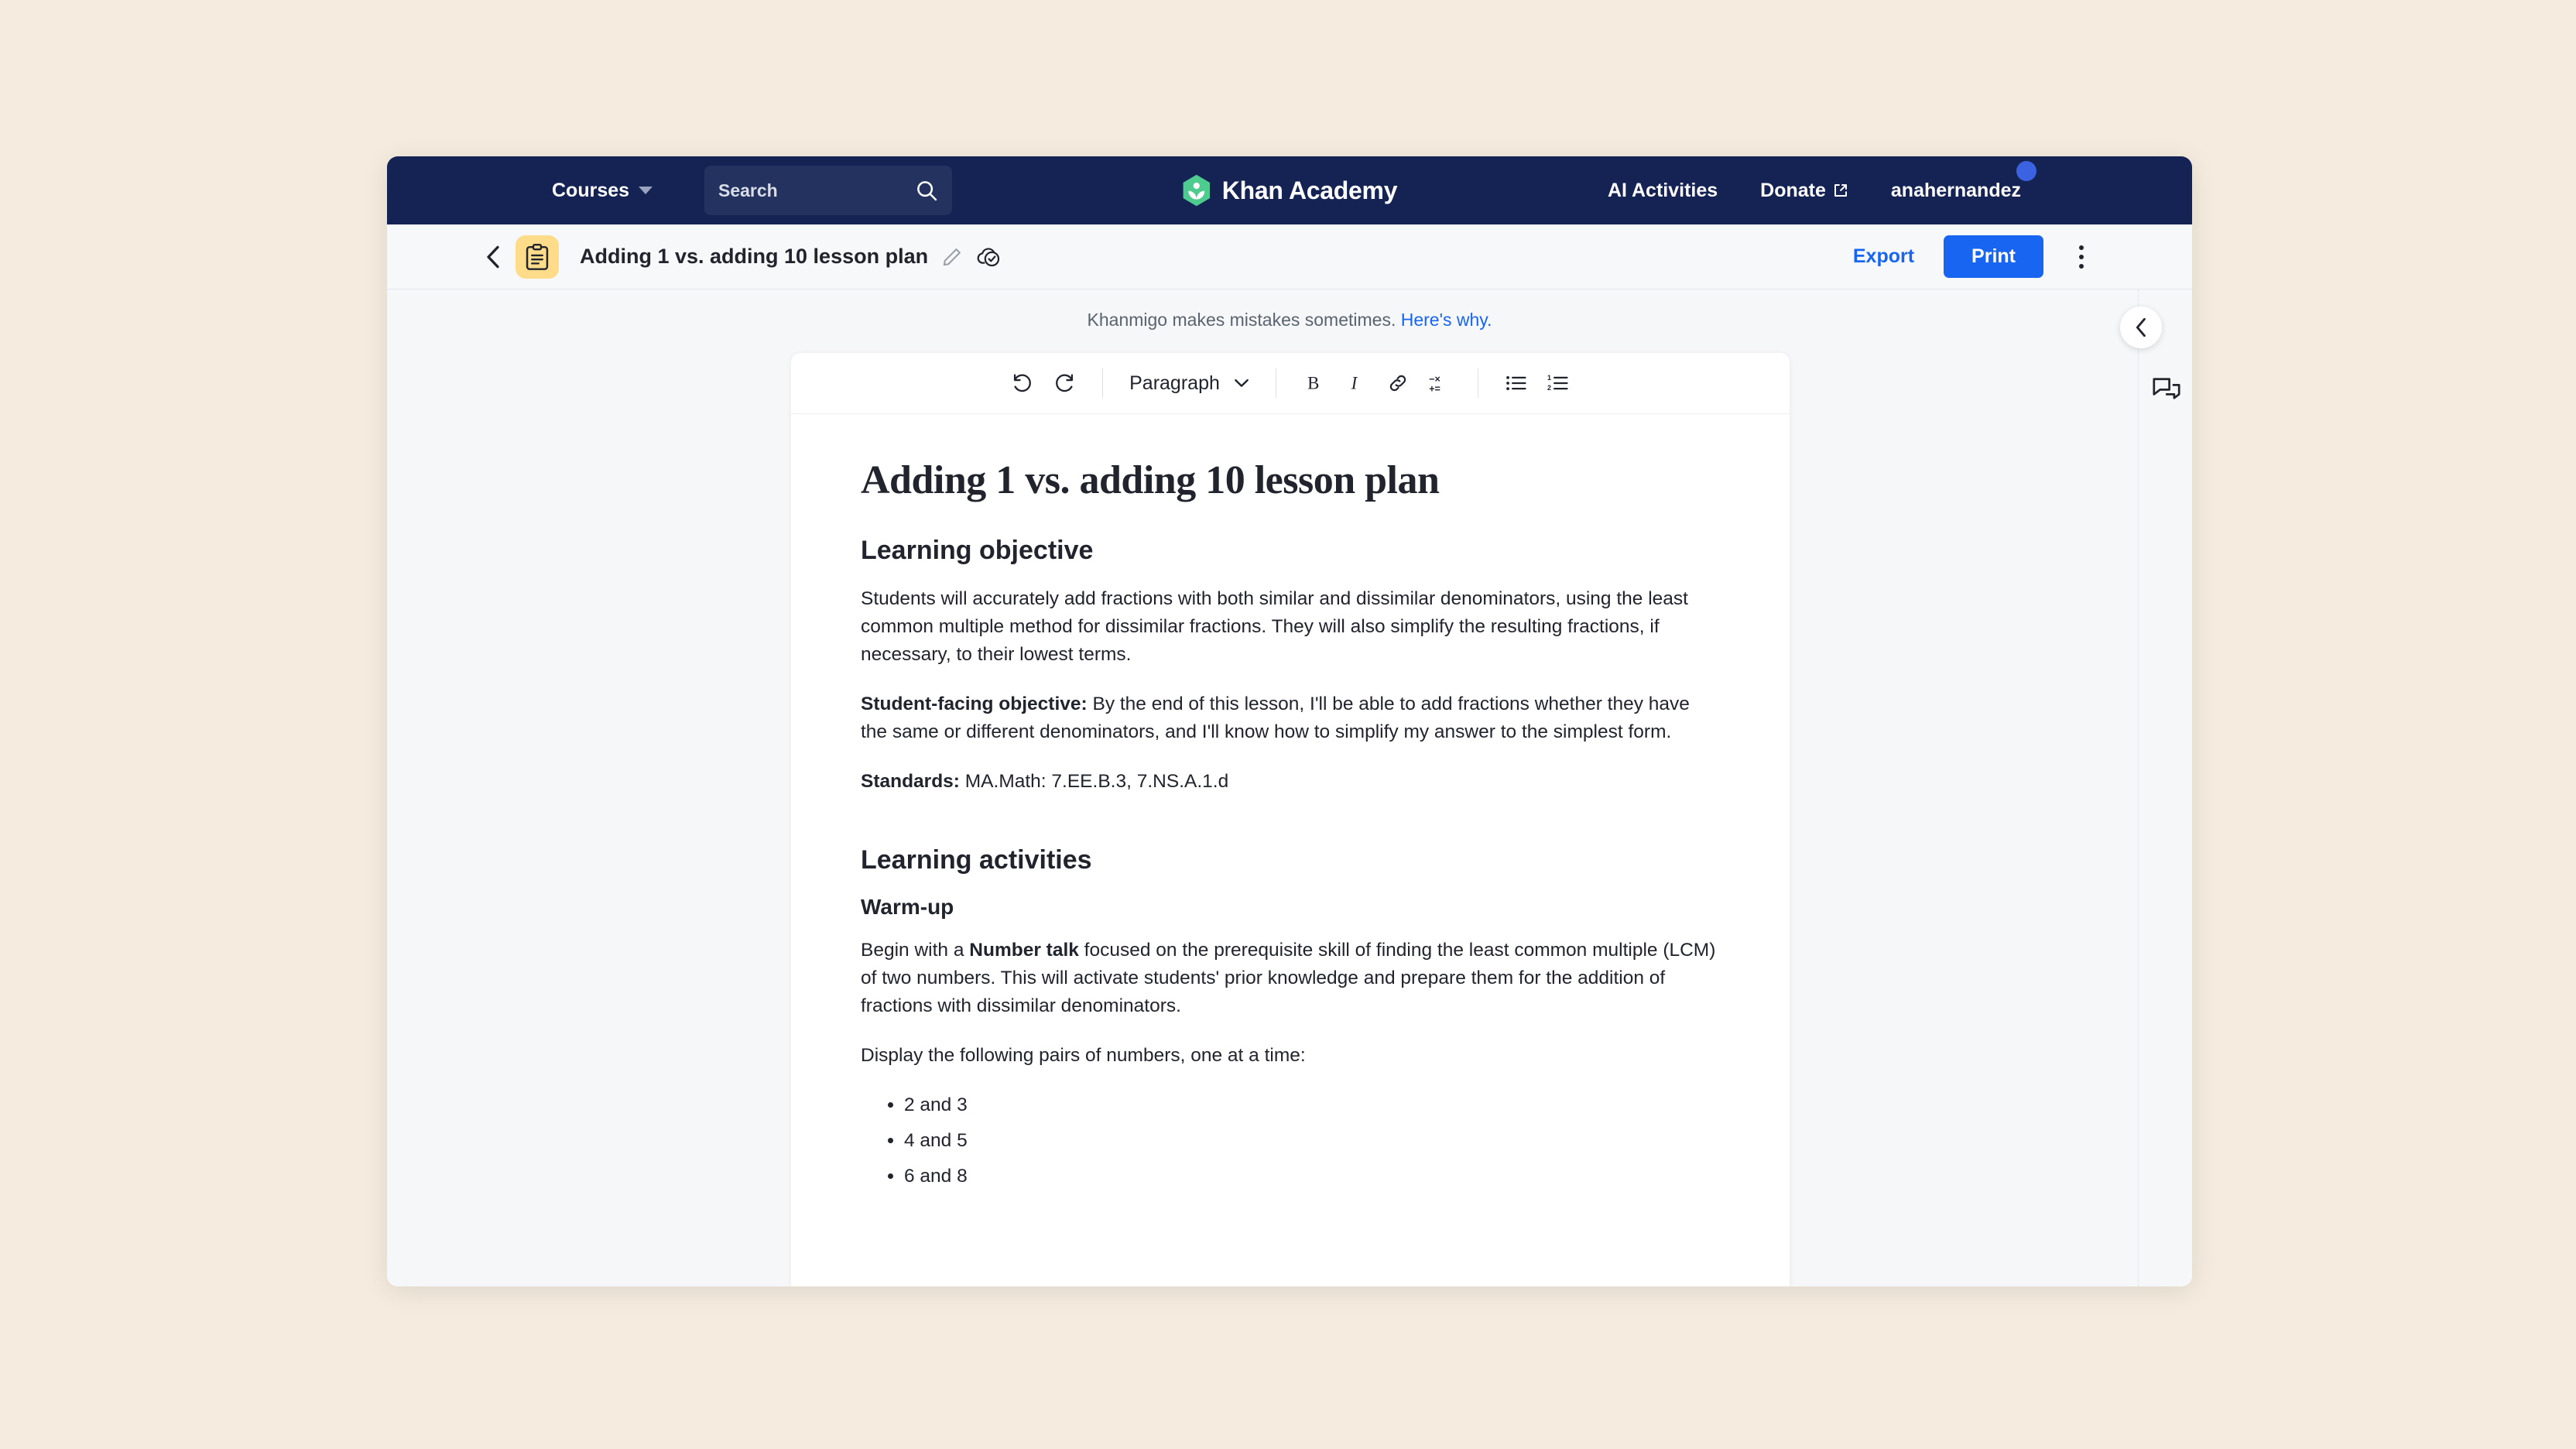 The height and width of the screenshot is (1449, 2576). I want to click on bulleted-list-icon, so click(1516, 383).